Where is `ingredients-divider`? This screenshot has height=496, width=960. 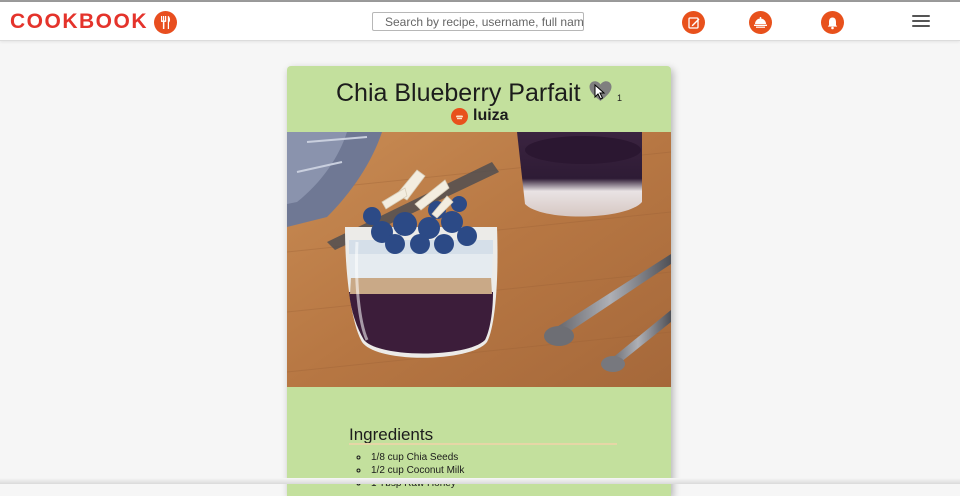
ingredients-divider is located at coordinates (483, 444).